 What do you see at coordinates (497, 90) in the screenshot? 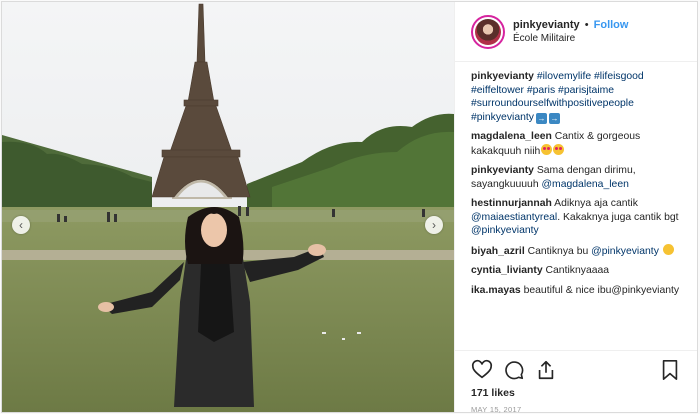
I see `hashtag: #eiffeltower` at bounding box center [497, 90].